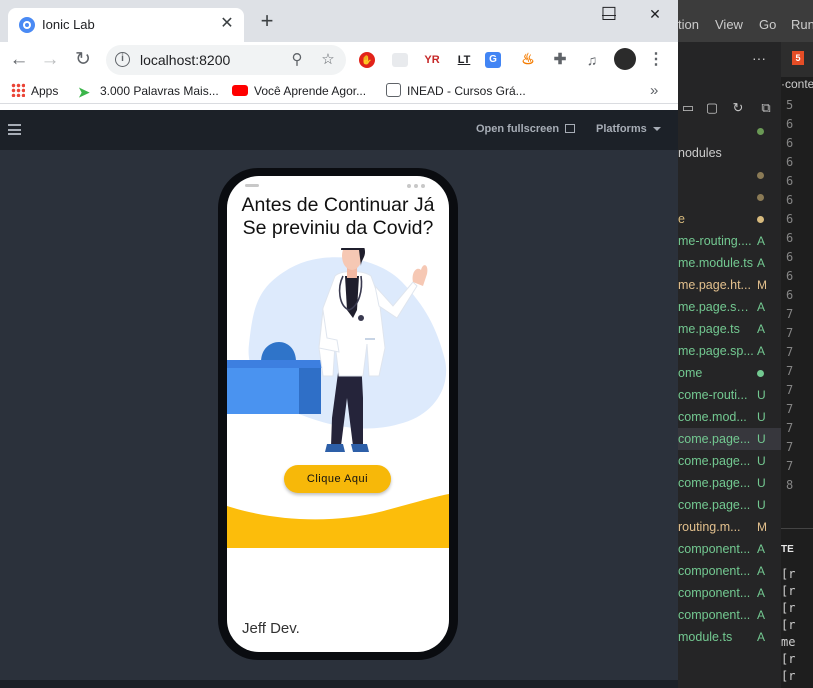 Image resolution: width=813 pixels, height=688 pixels. What do you see at coordinates (339, 130) in the screenshot?
I see `lab-header: Open fullscreen Platforms` at bounding box center [339, 130].